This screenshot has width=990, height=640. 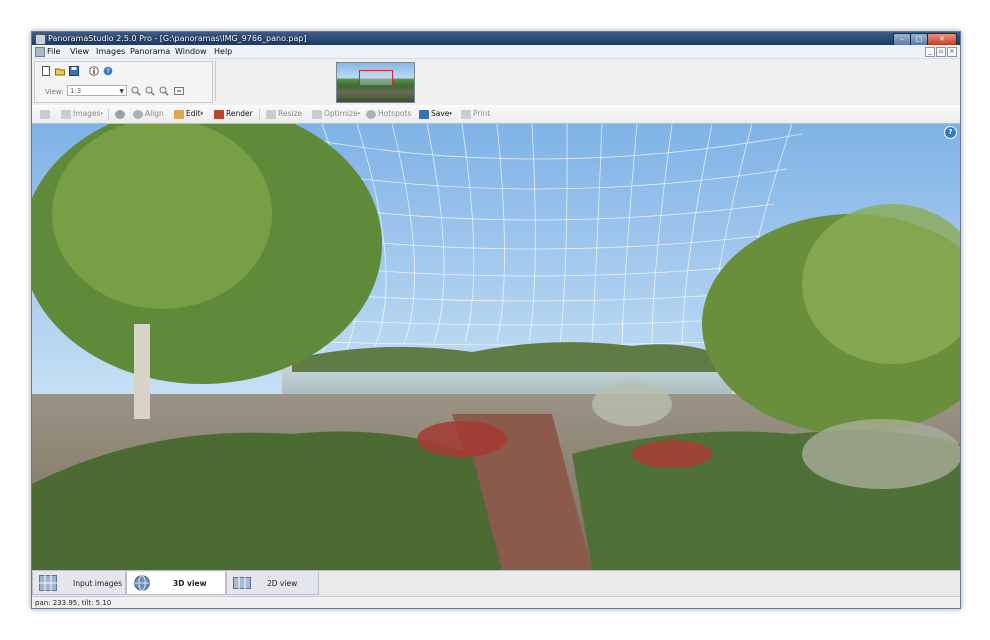 I want to click on hotspots-label: Hotspots, so click(x=395, y=113).